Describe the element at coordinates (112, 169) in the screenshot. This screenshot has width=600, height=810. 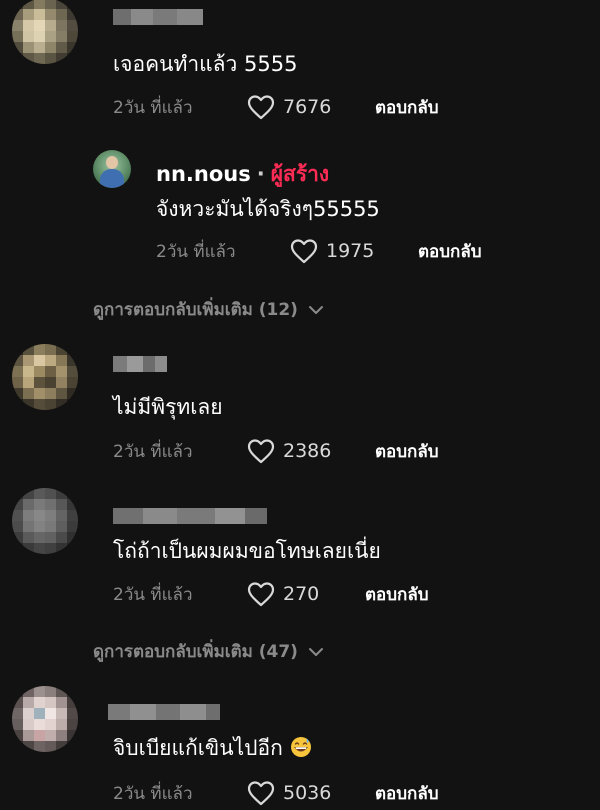
I see `creator-avatar` at that location.